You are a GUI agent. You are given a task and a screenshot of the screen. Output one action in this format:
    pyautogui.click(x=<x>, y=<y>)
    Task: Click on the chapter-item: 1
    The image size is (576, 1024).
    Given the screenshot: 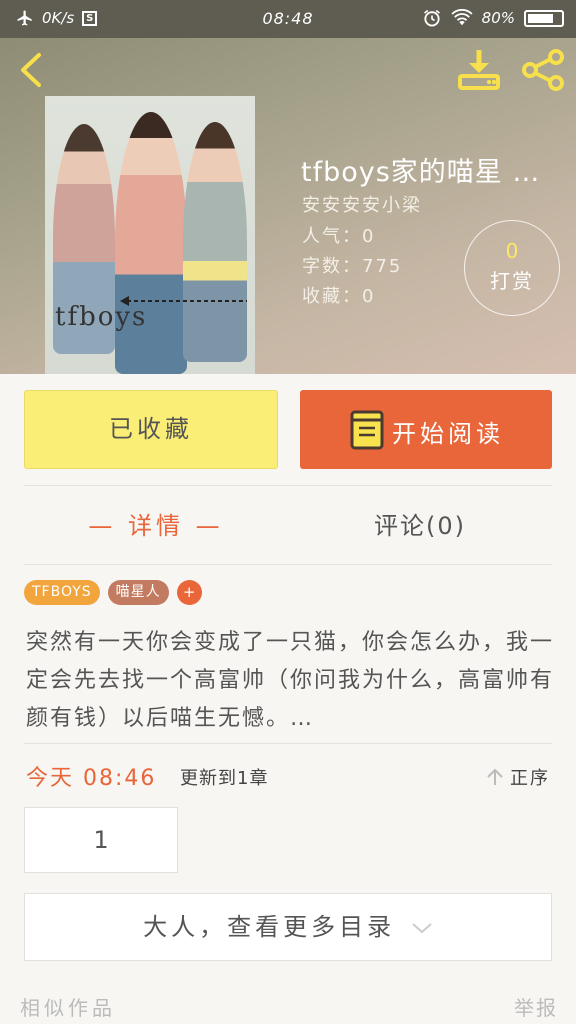 What is the action you would take?
    pyautogui.click(x=101, y=840)
    